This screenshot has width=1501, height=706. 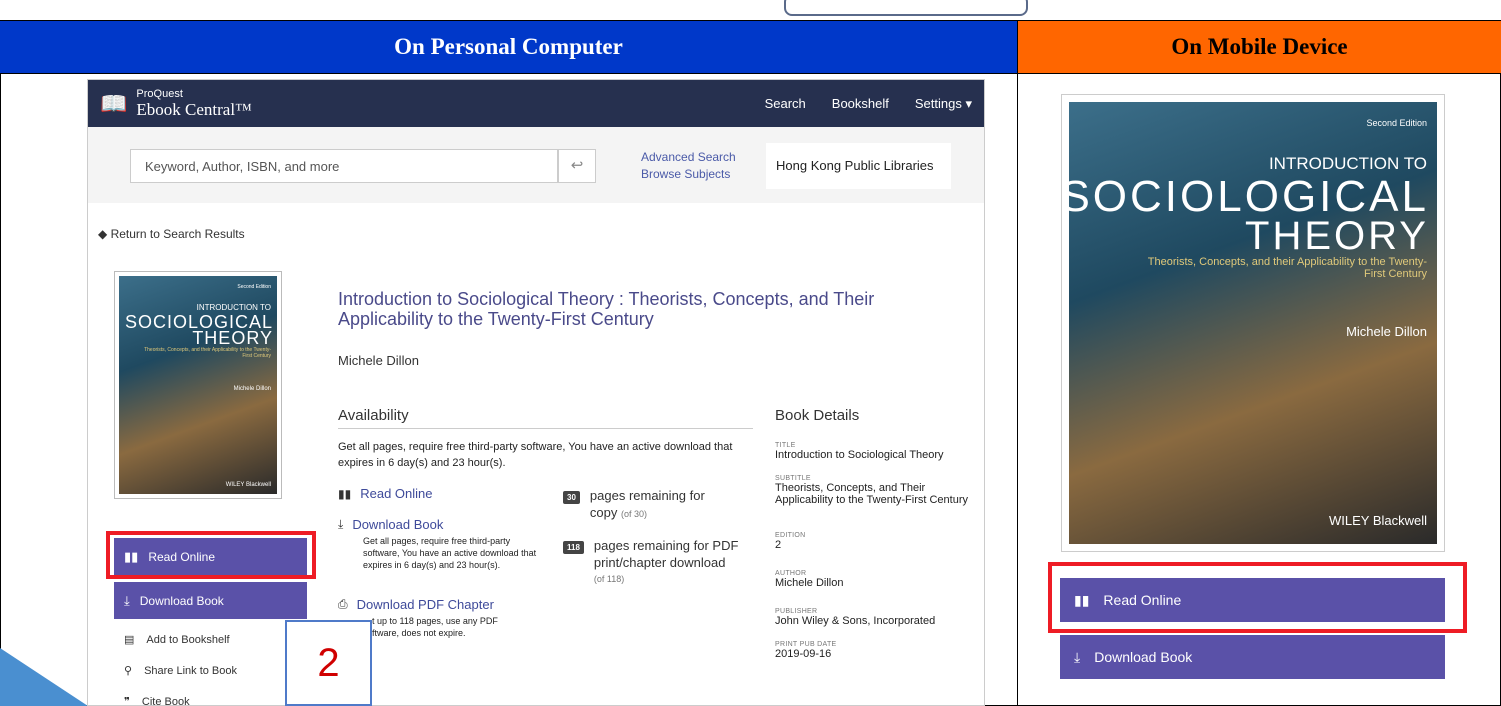 I want to click on highlight-box-pc, so click(x=211, y=555).